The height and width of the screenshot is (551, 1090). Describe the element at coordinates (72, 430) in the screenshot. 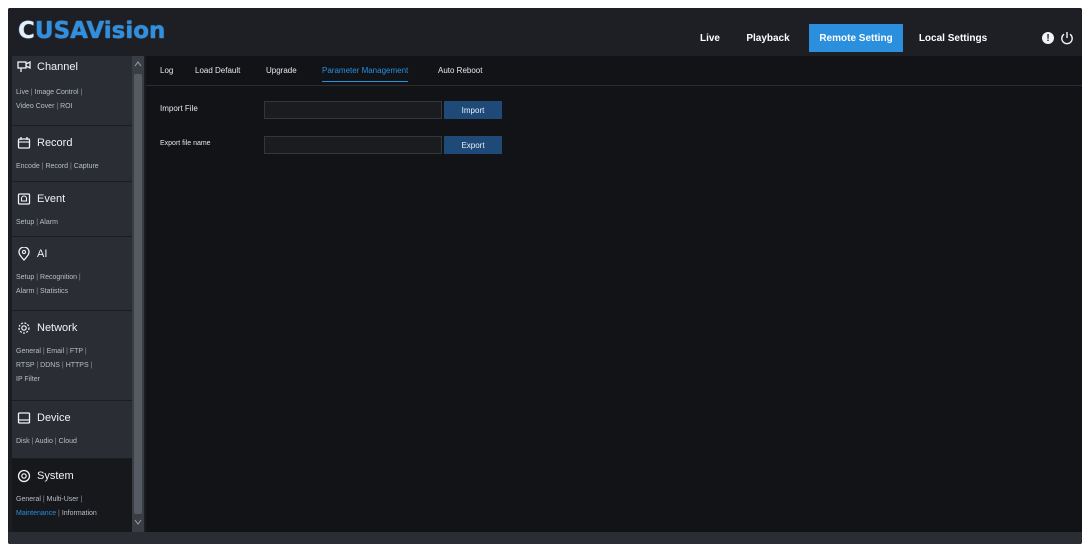

I see `sidebar-group-device: Device Disk | Audio | Cloud` at that location.